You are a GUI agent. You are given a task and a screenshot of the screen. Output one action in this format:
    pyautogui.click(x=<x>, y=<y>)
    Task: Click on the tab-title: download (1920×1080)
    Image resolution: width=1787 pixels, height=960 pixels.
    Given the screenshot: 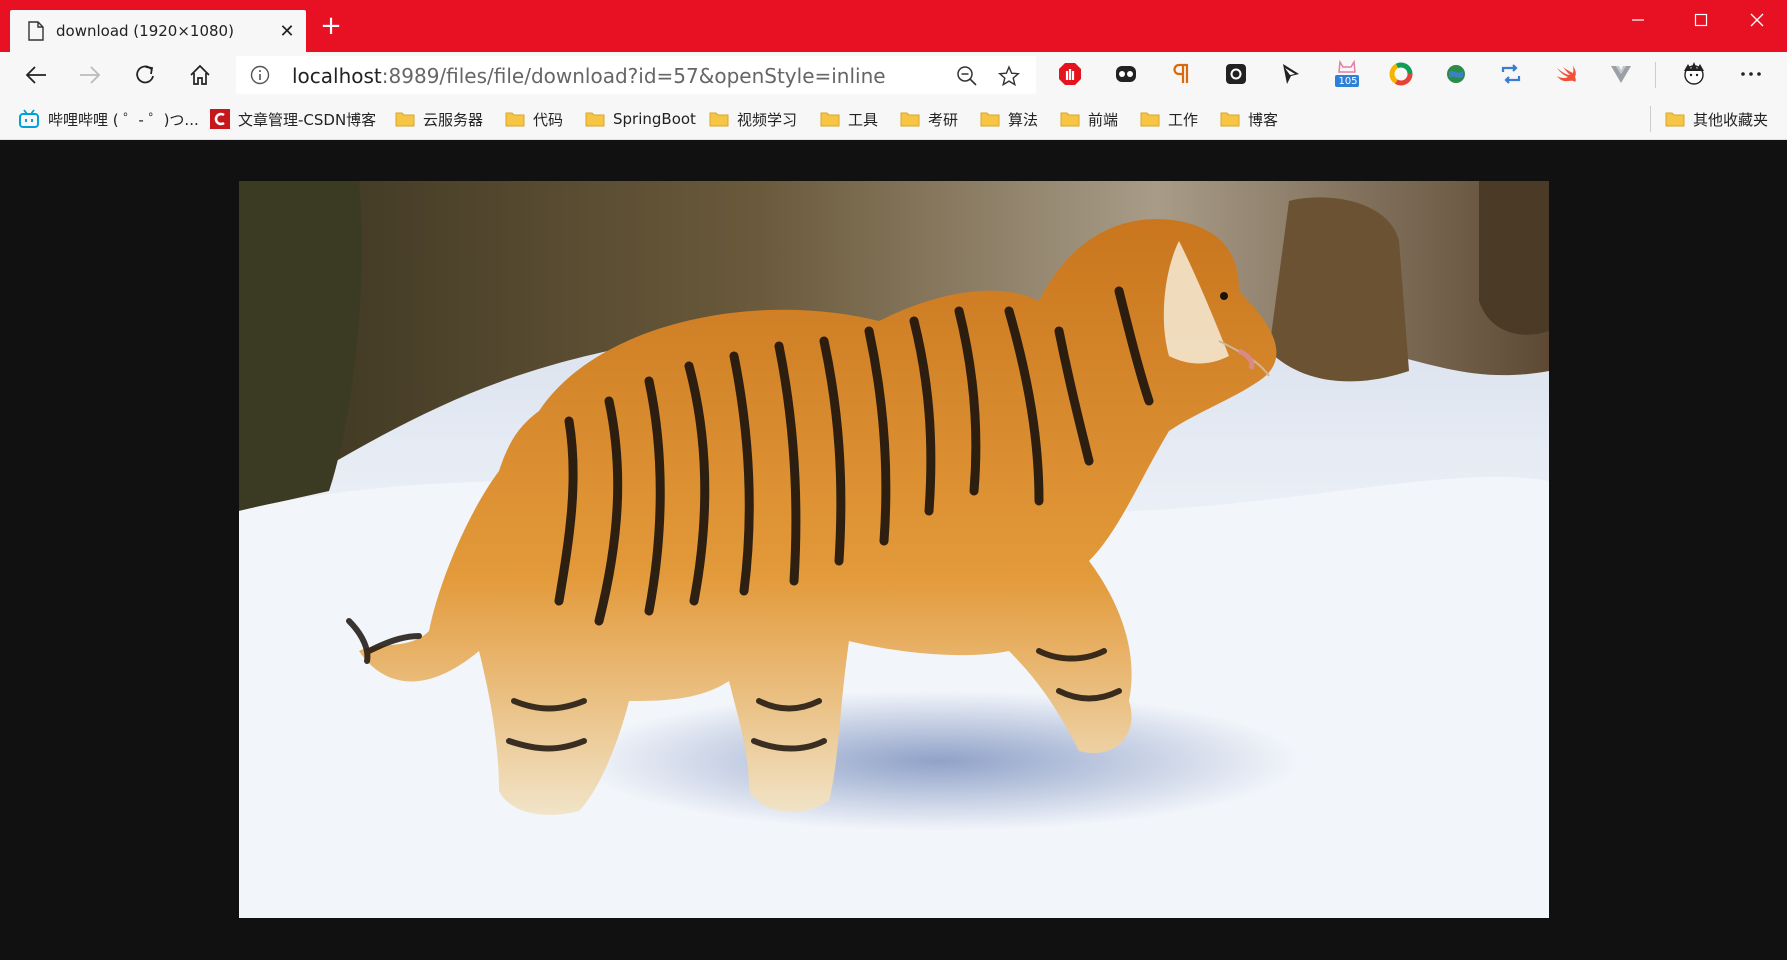 What is the action you would take?
    pyautogui.click(x=145, y=31)
    